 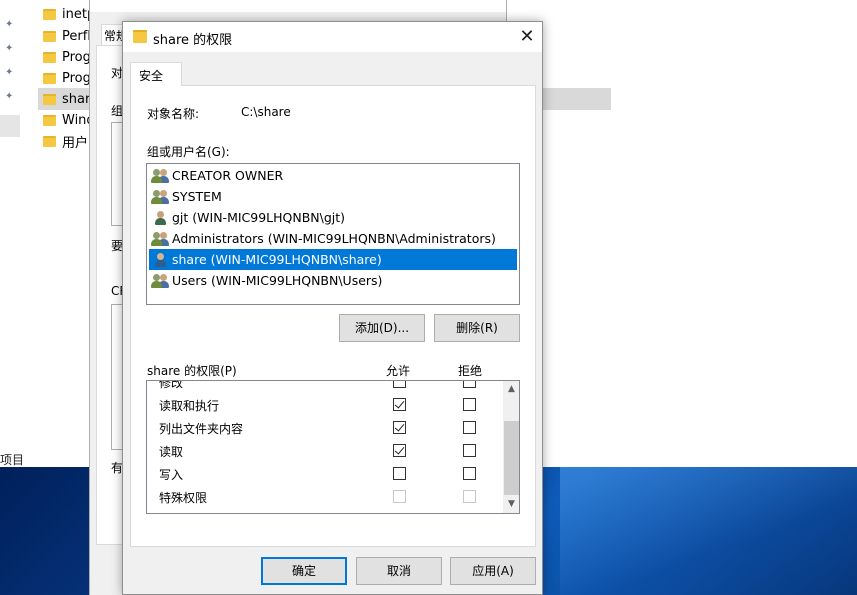 I want to click on quick-access-strip: ✦ ✦ ✦ ✦, so click(x=10, y=233).